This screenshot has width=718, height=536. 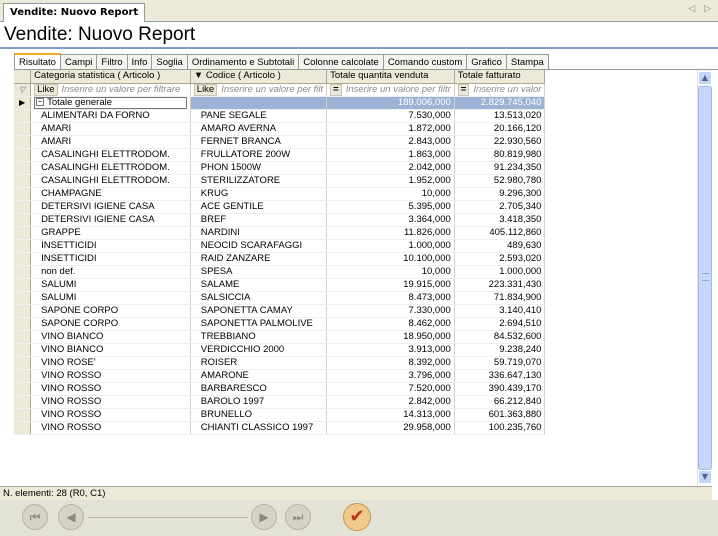 What do you see at coordinates (390, 207) in the screenshot?
I see `cell-quantita: 5.395,000` at bounding box center [390, 207].